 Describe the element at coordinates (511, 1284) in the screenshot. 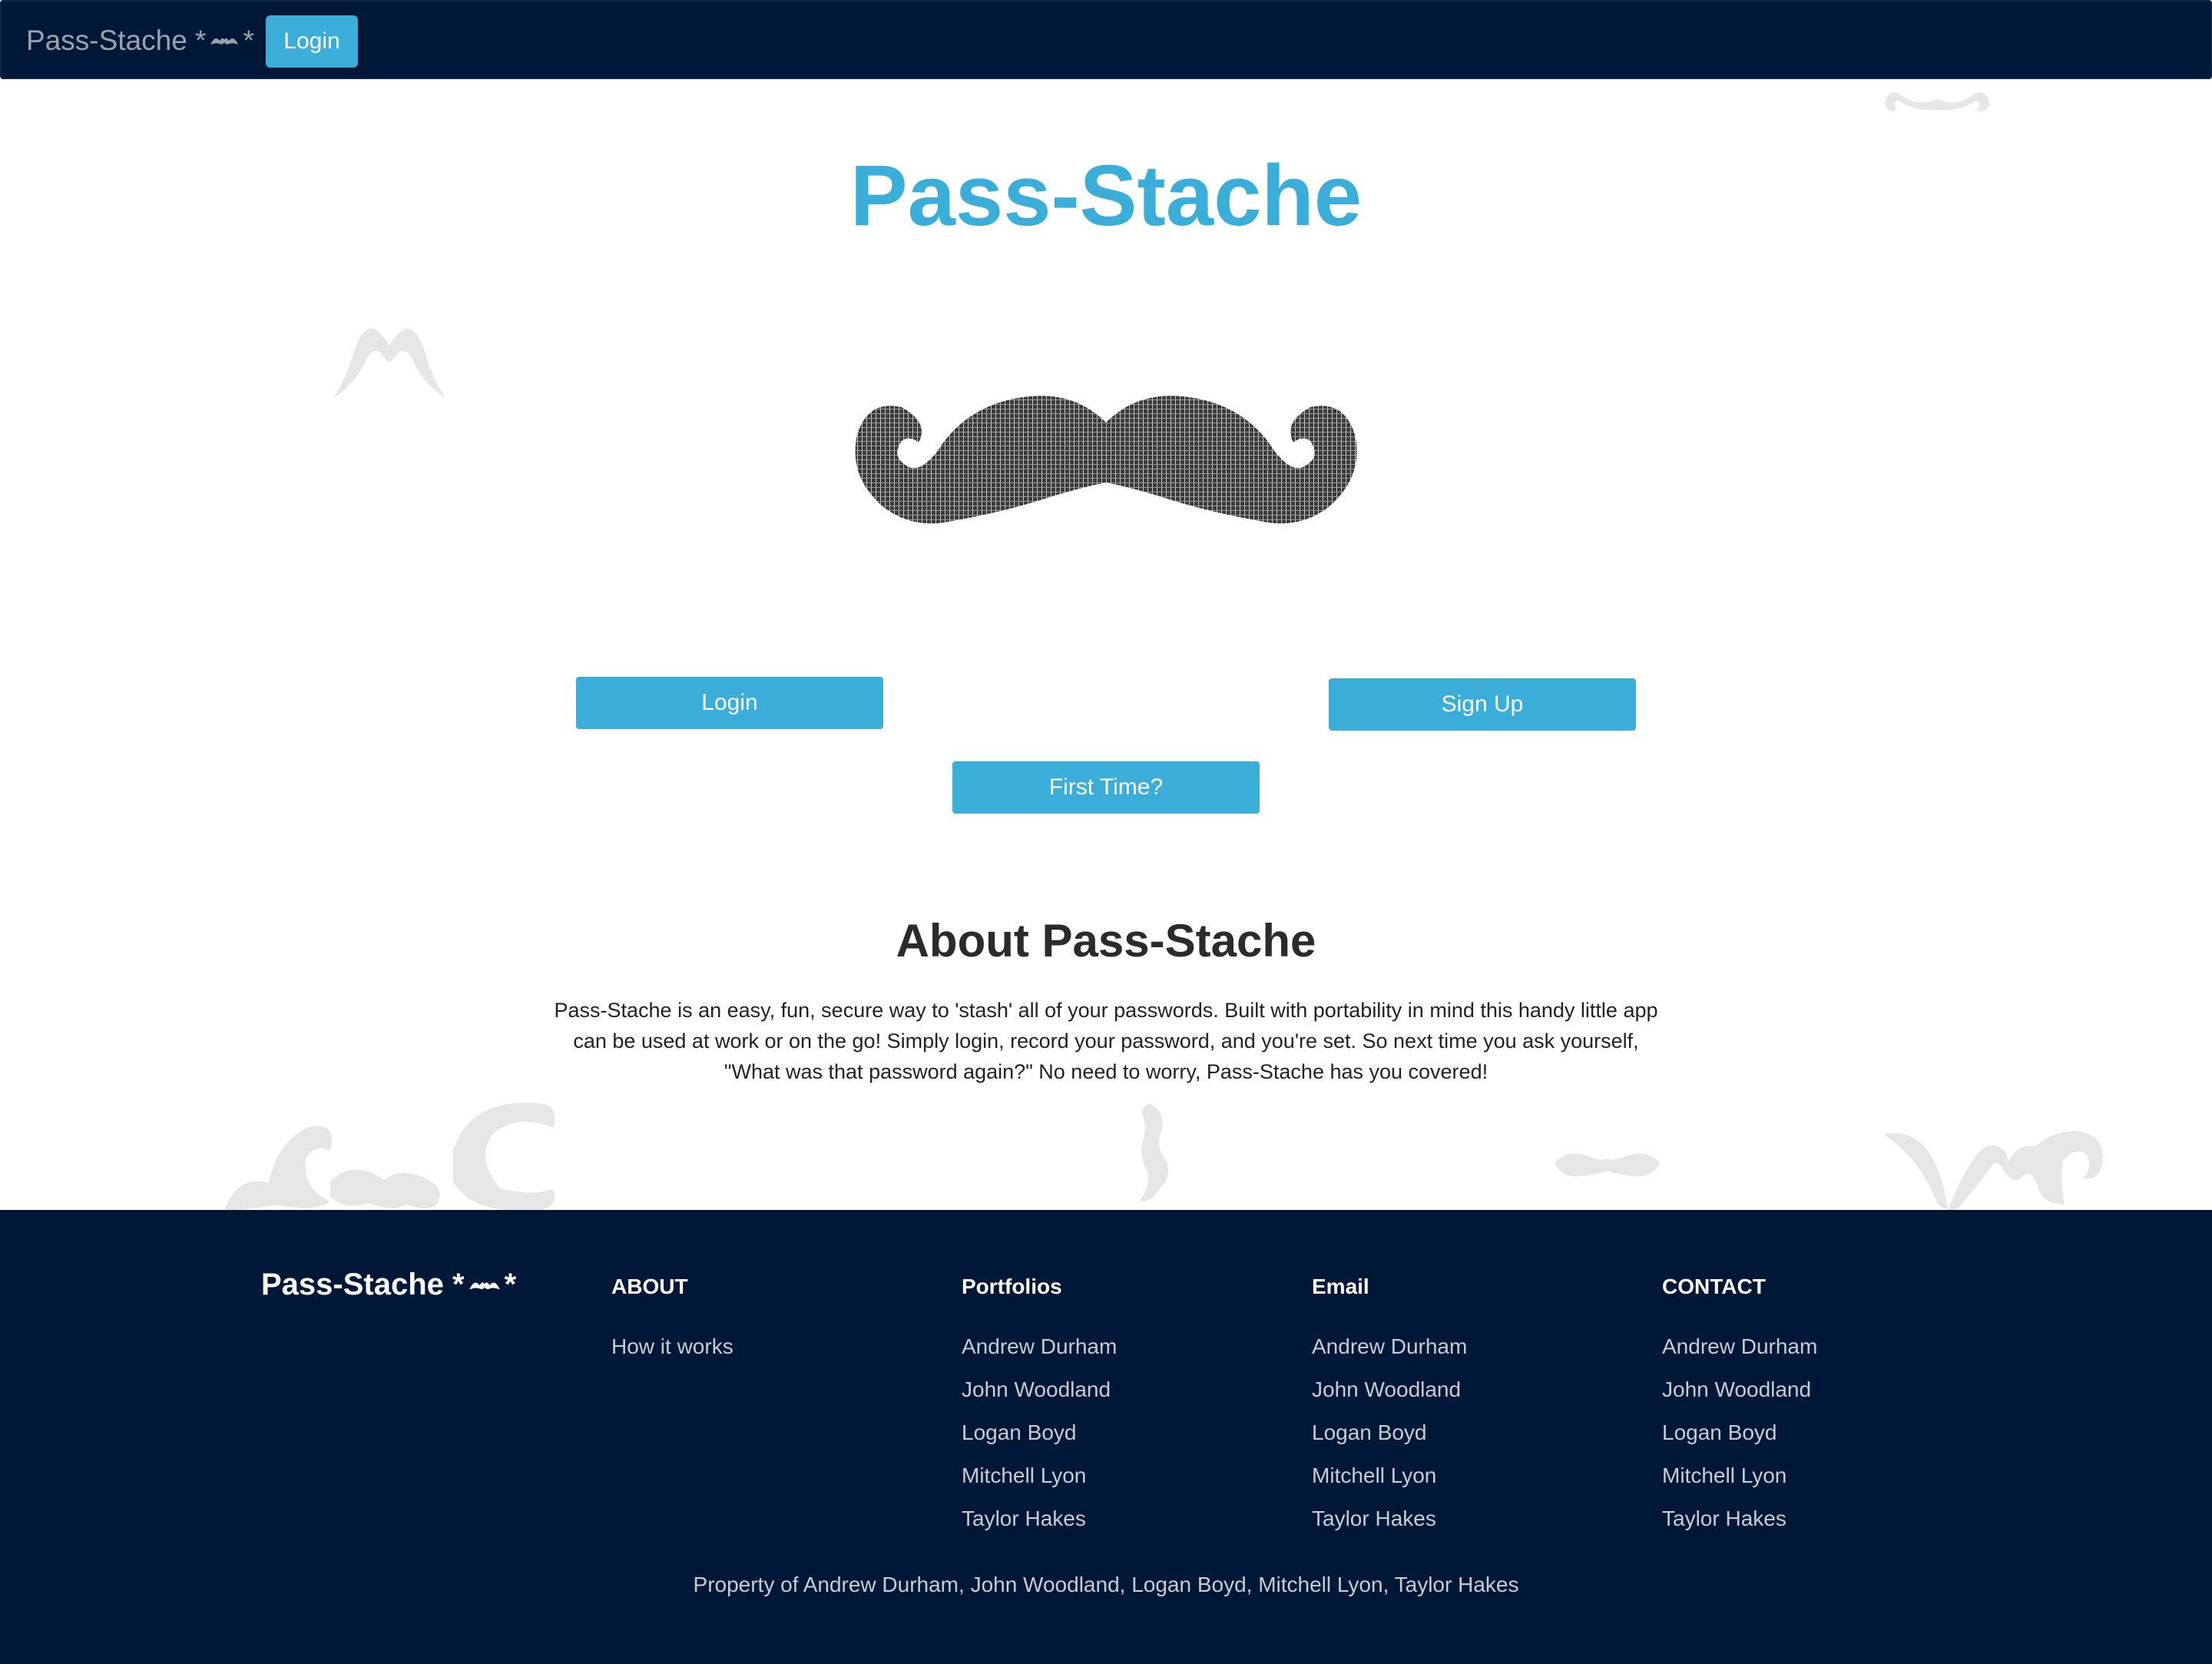

I see `footer-brand-suffix: *` at that location.